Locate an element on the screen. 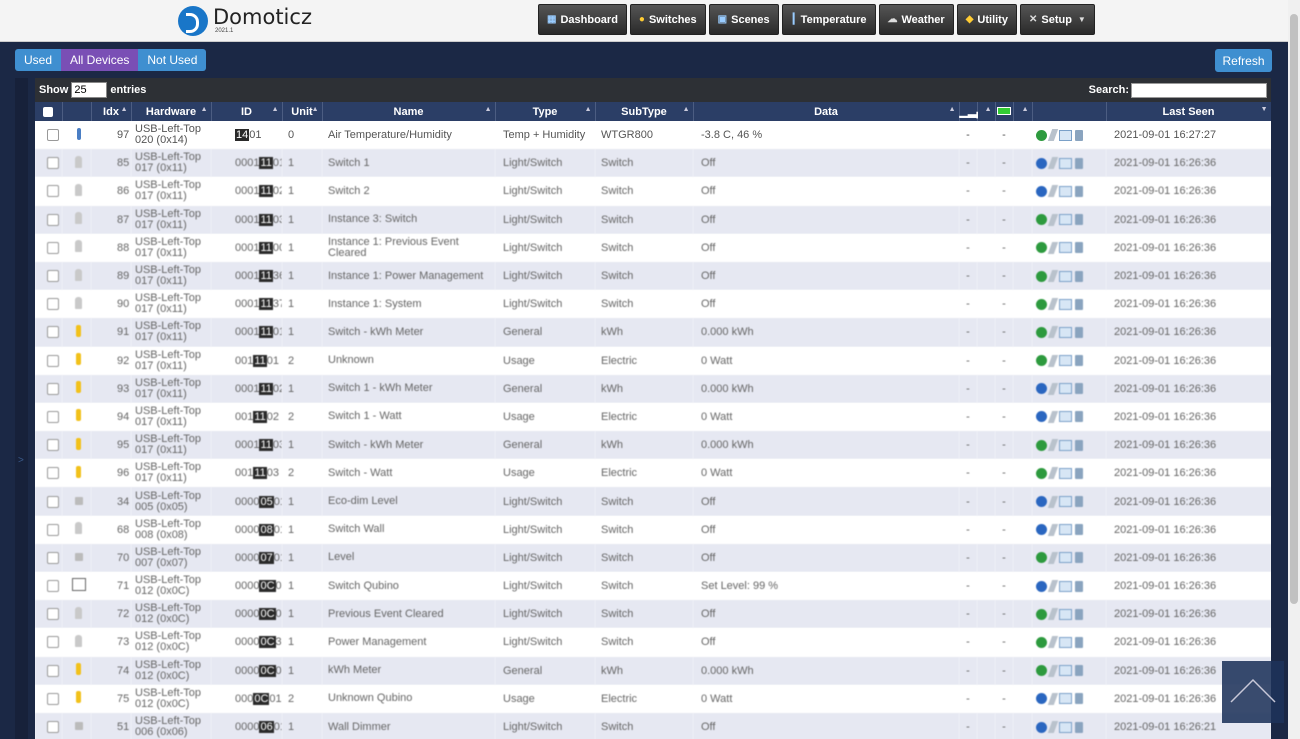 The image size is (1300, 739). col-hardware: Hardware ▲ is located at coordinates (171, 111).